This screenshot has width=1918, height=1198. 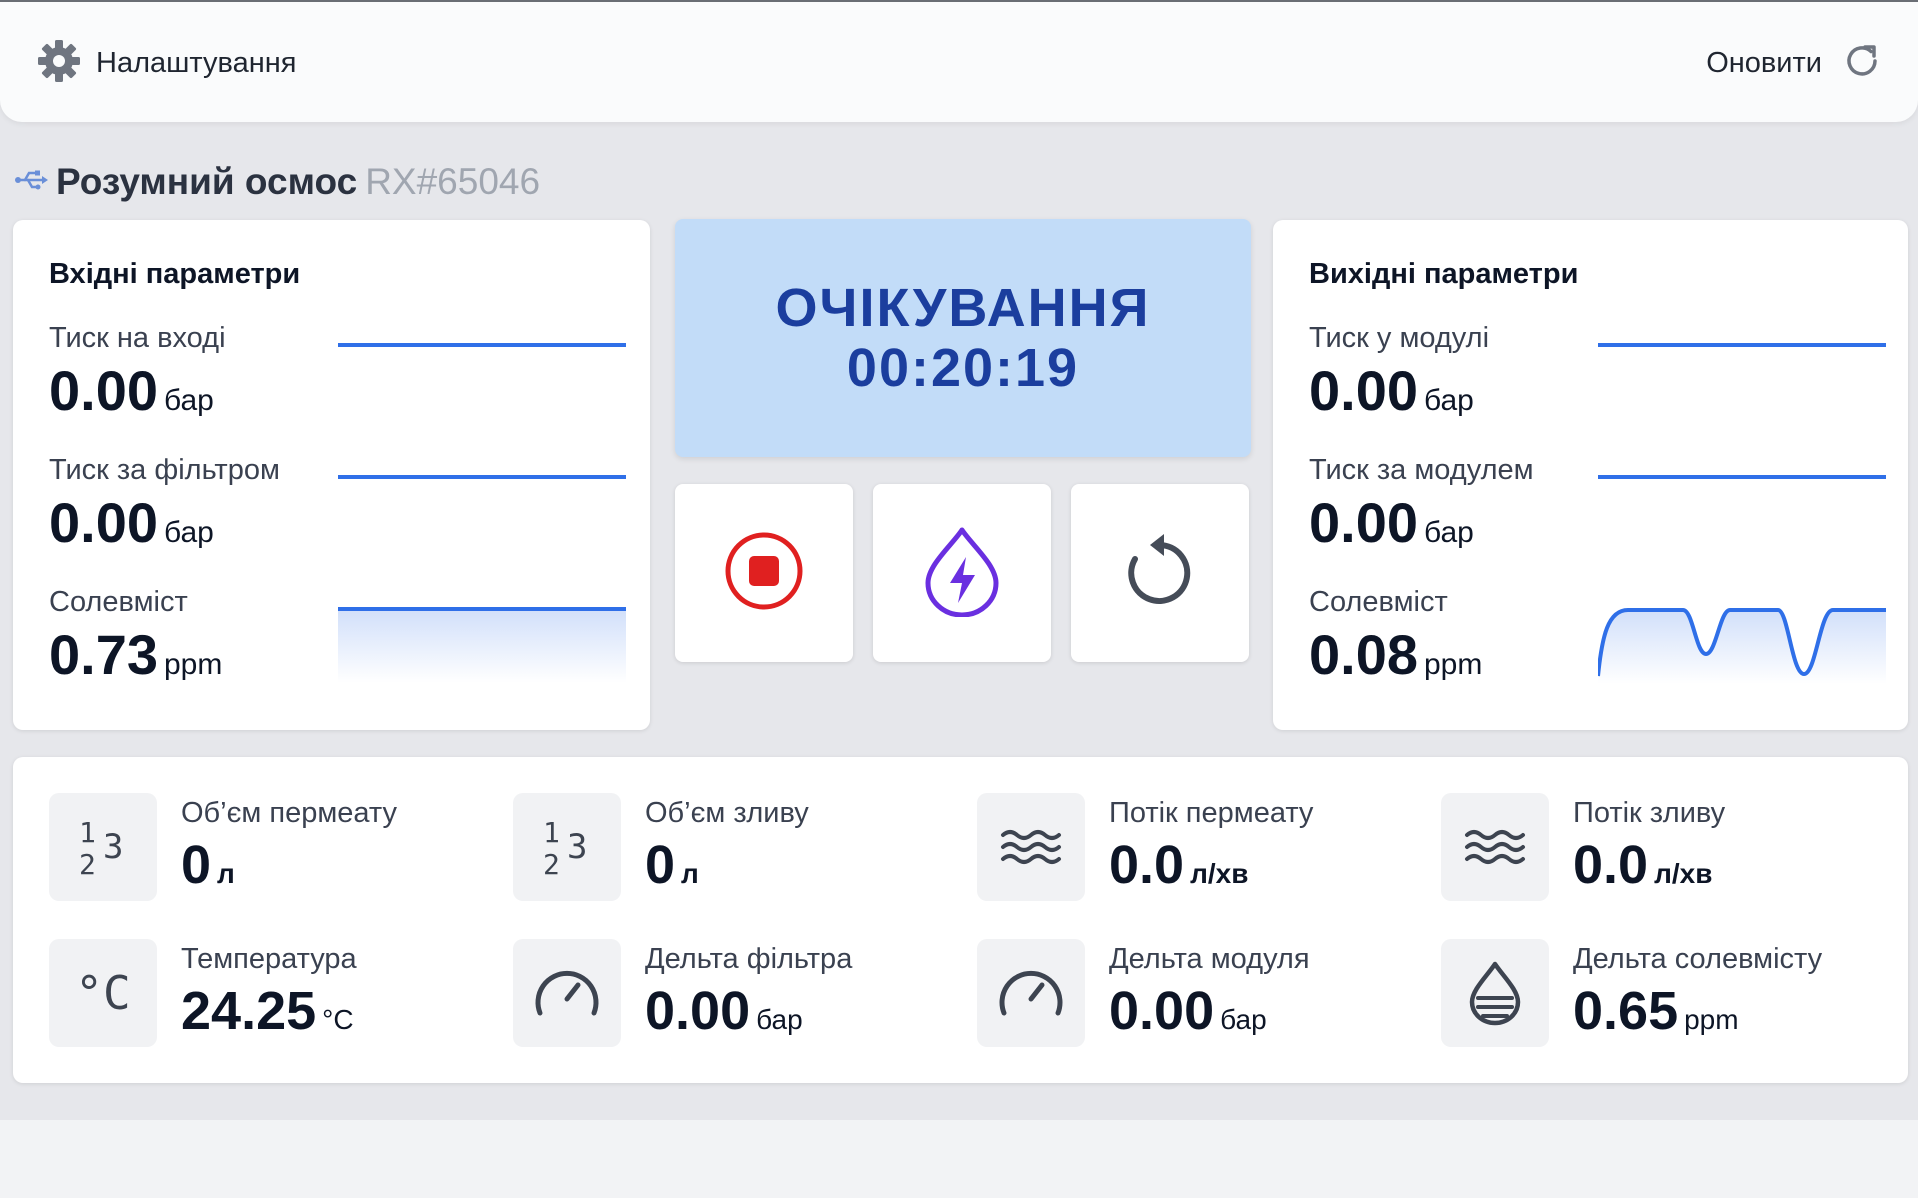 What do you see at coordinates (274, 848) in the screenshot?
I see `metric-permeate-volume: 1 2 3 Об’єм пермеату 0л` at bounding box center [274, 848].